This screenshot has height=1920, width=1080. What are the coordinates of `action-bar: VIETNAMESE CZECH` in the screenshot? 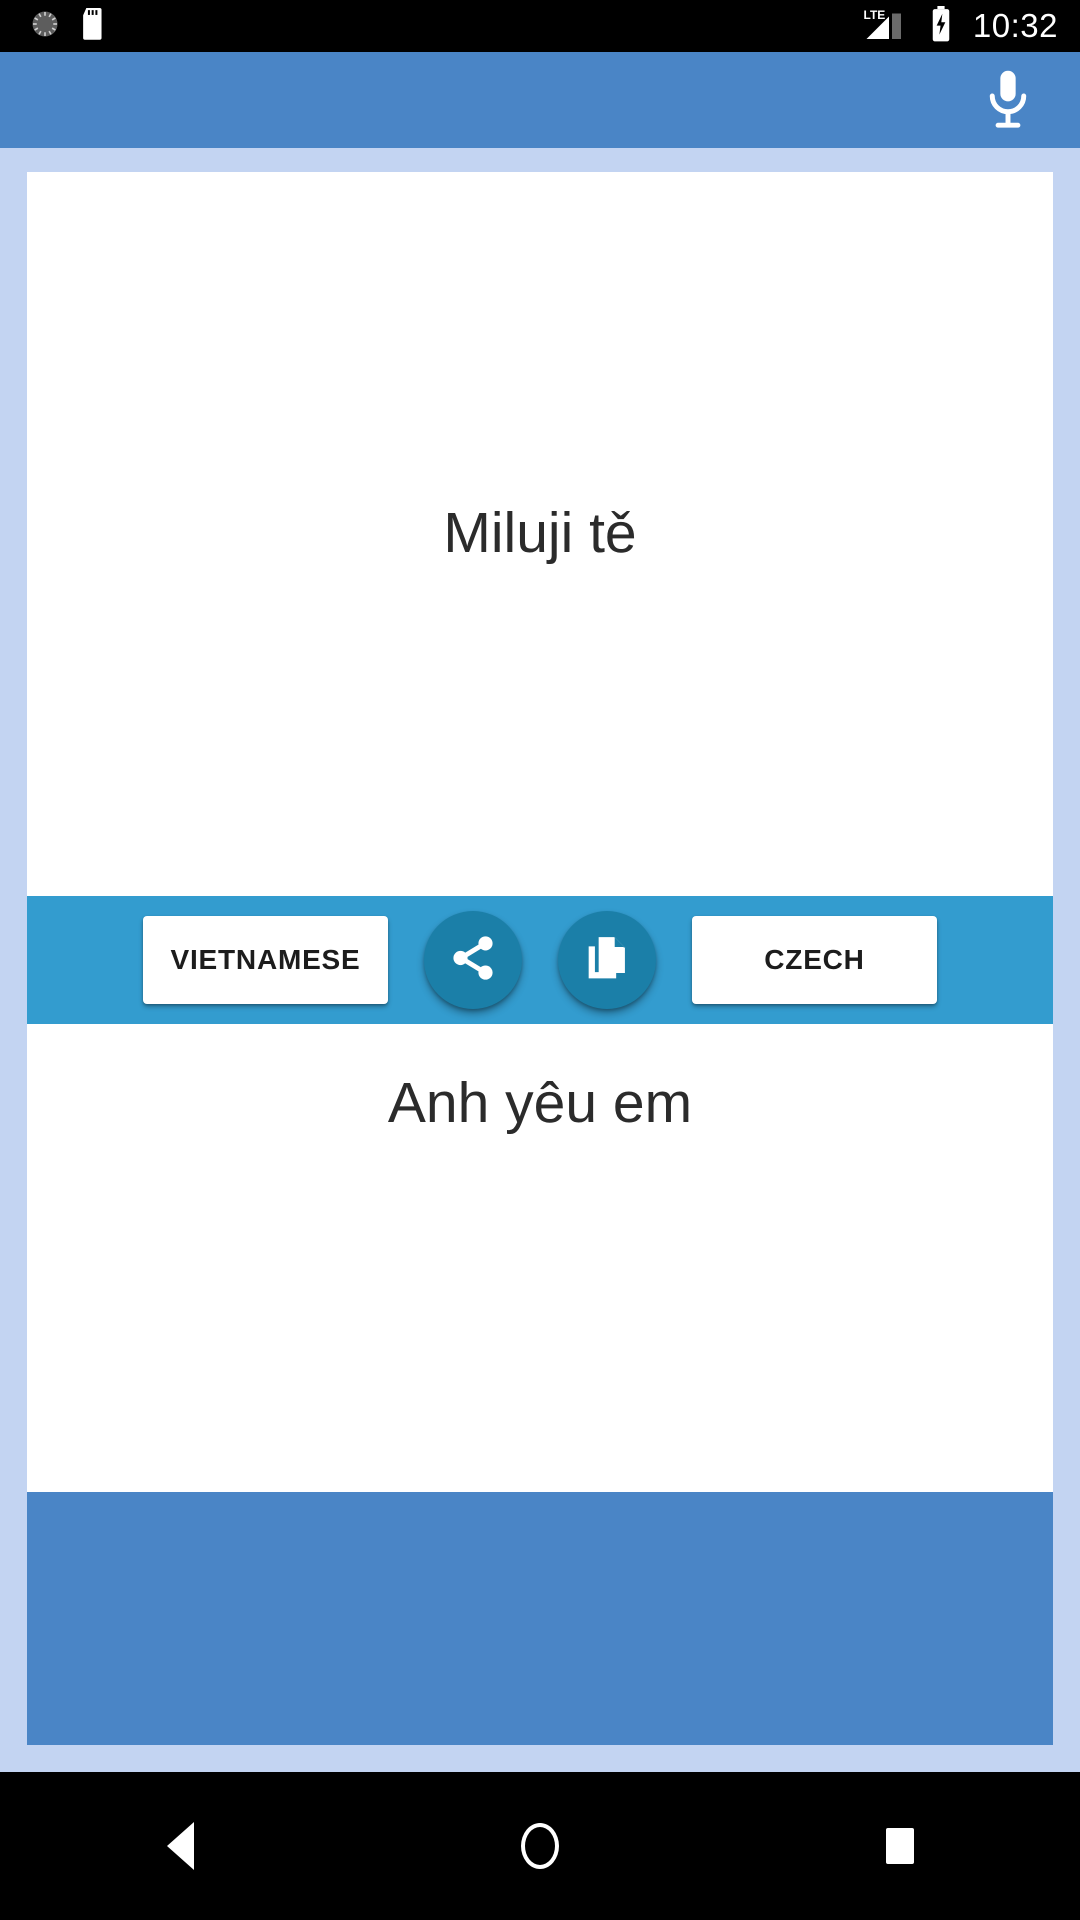 It's located at (540, 960).